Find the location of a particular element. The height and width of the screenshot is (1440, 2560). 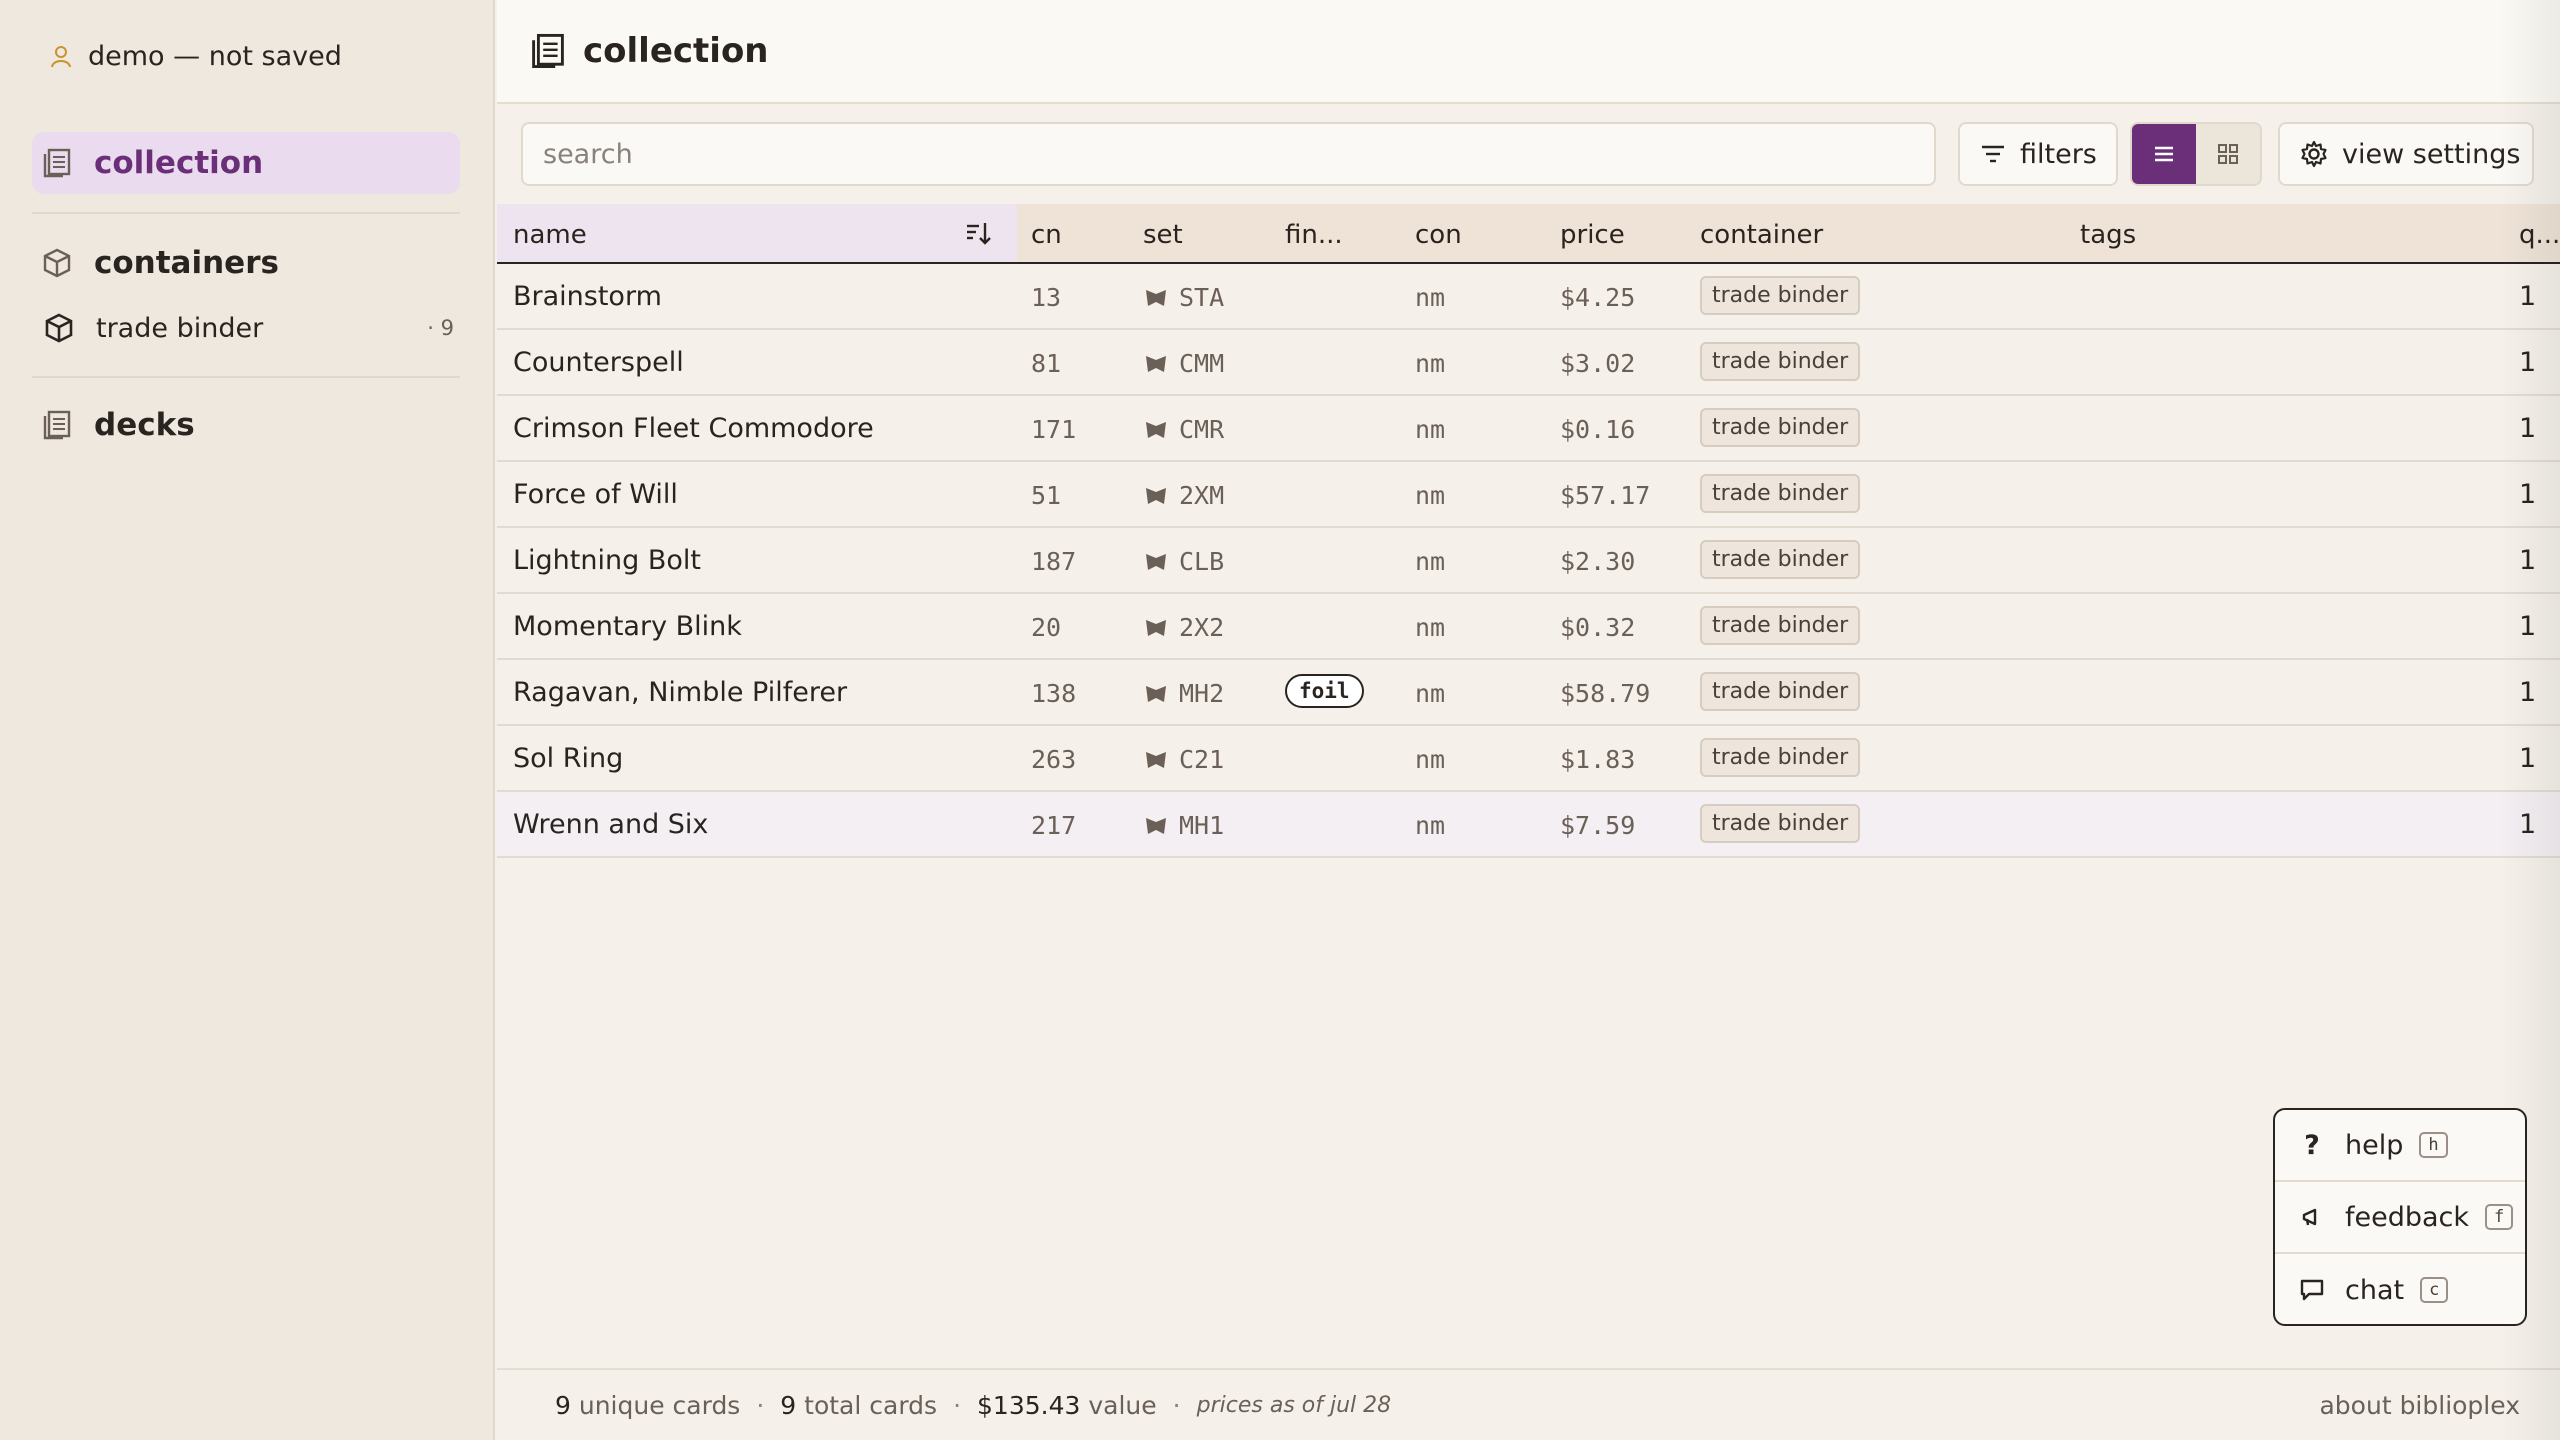

sidebar-item-decks: decks is located at coordinates (246, 425).